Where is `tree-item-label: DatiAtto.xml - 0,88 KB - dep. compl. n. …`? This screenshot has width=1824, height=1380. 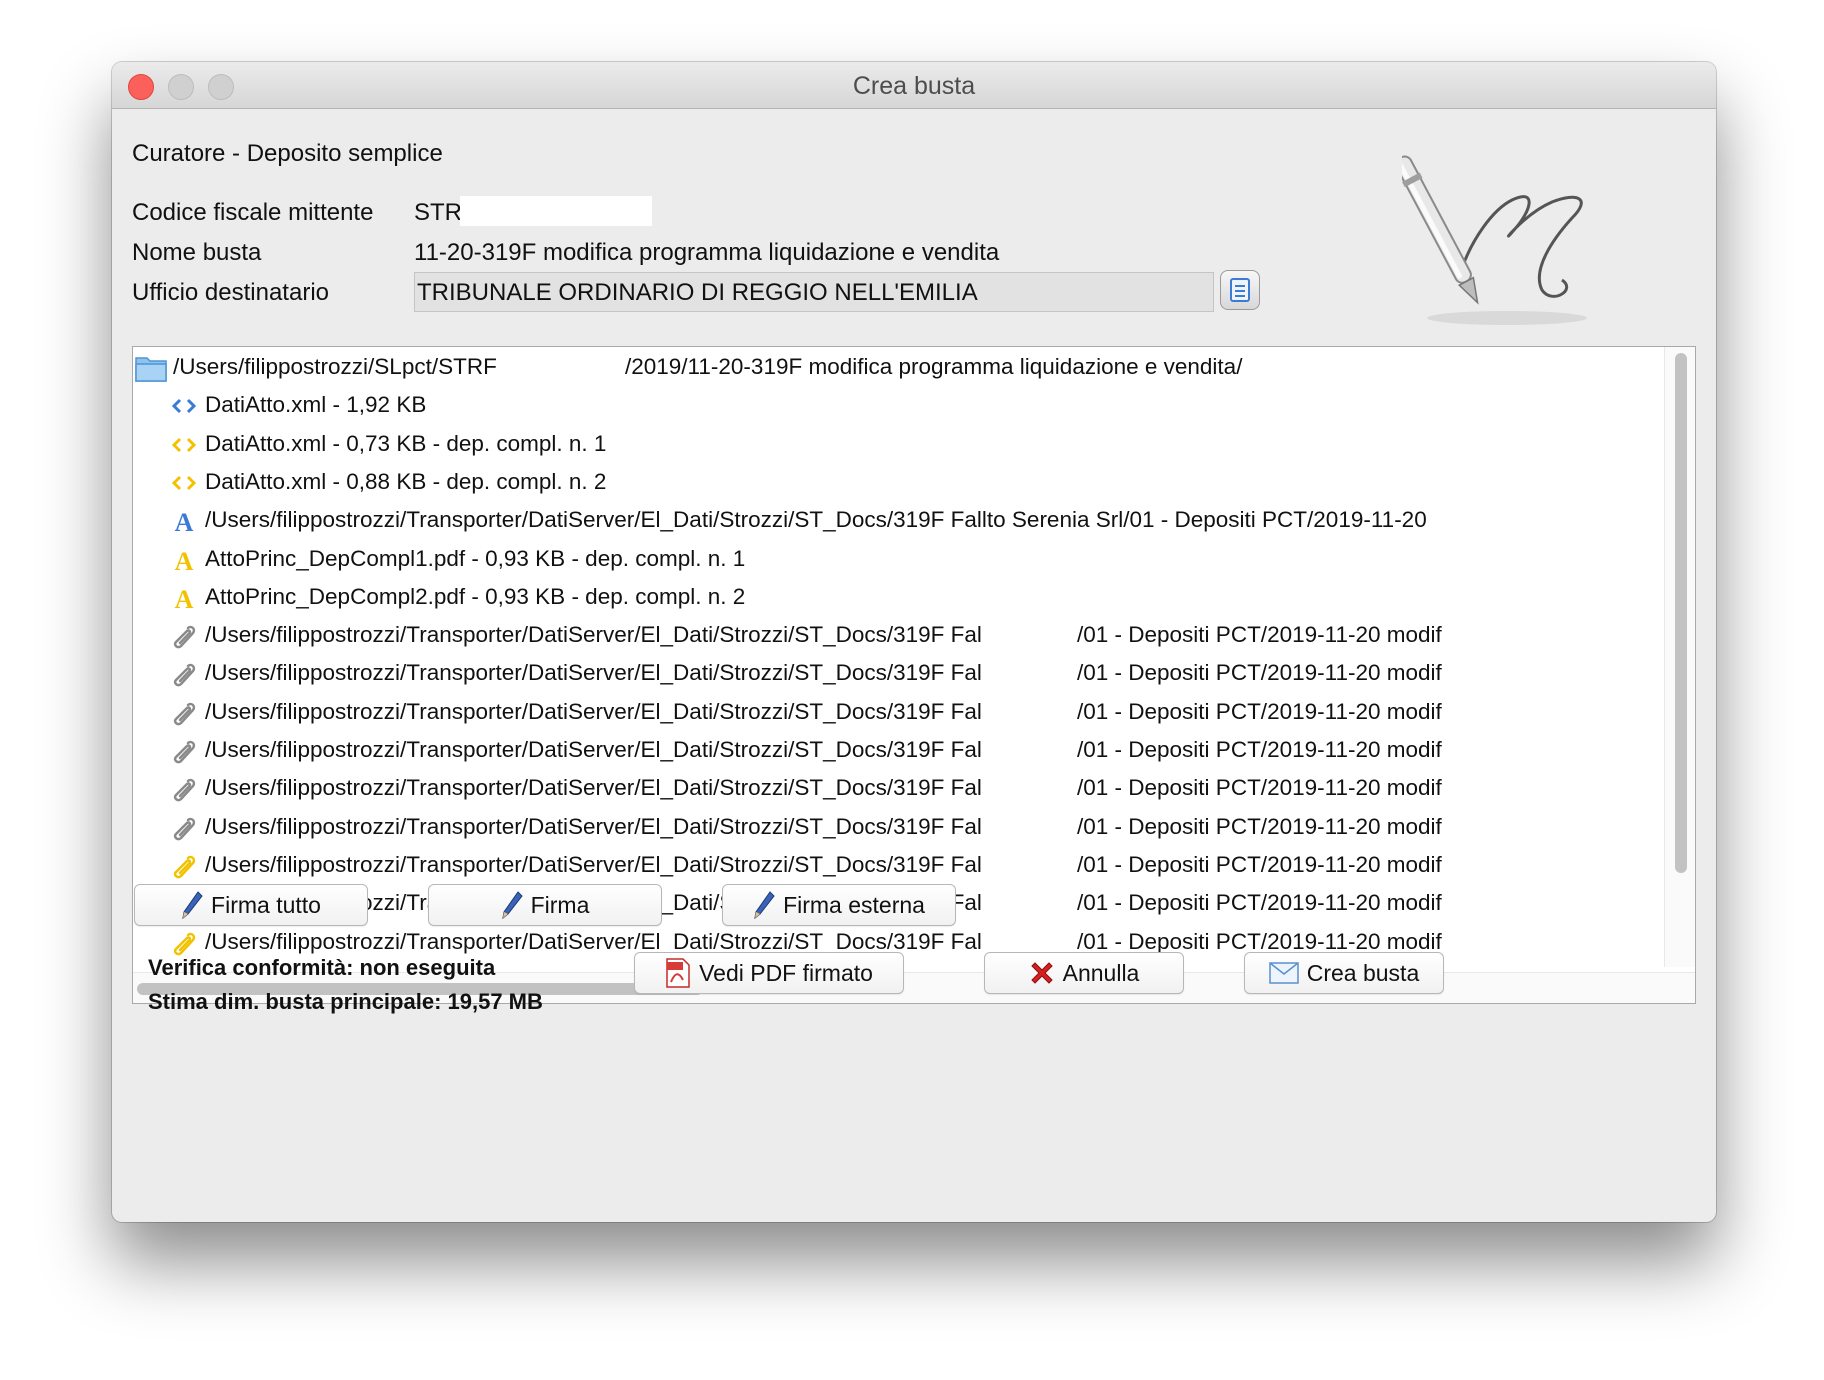 tree-item-label: DatiAtto.xml - 0,88 KB - dep. compl. n. … is located at coordinates (406, 481).